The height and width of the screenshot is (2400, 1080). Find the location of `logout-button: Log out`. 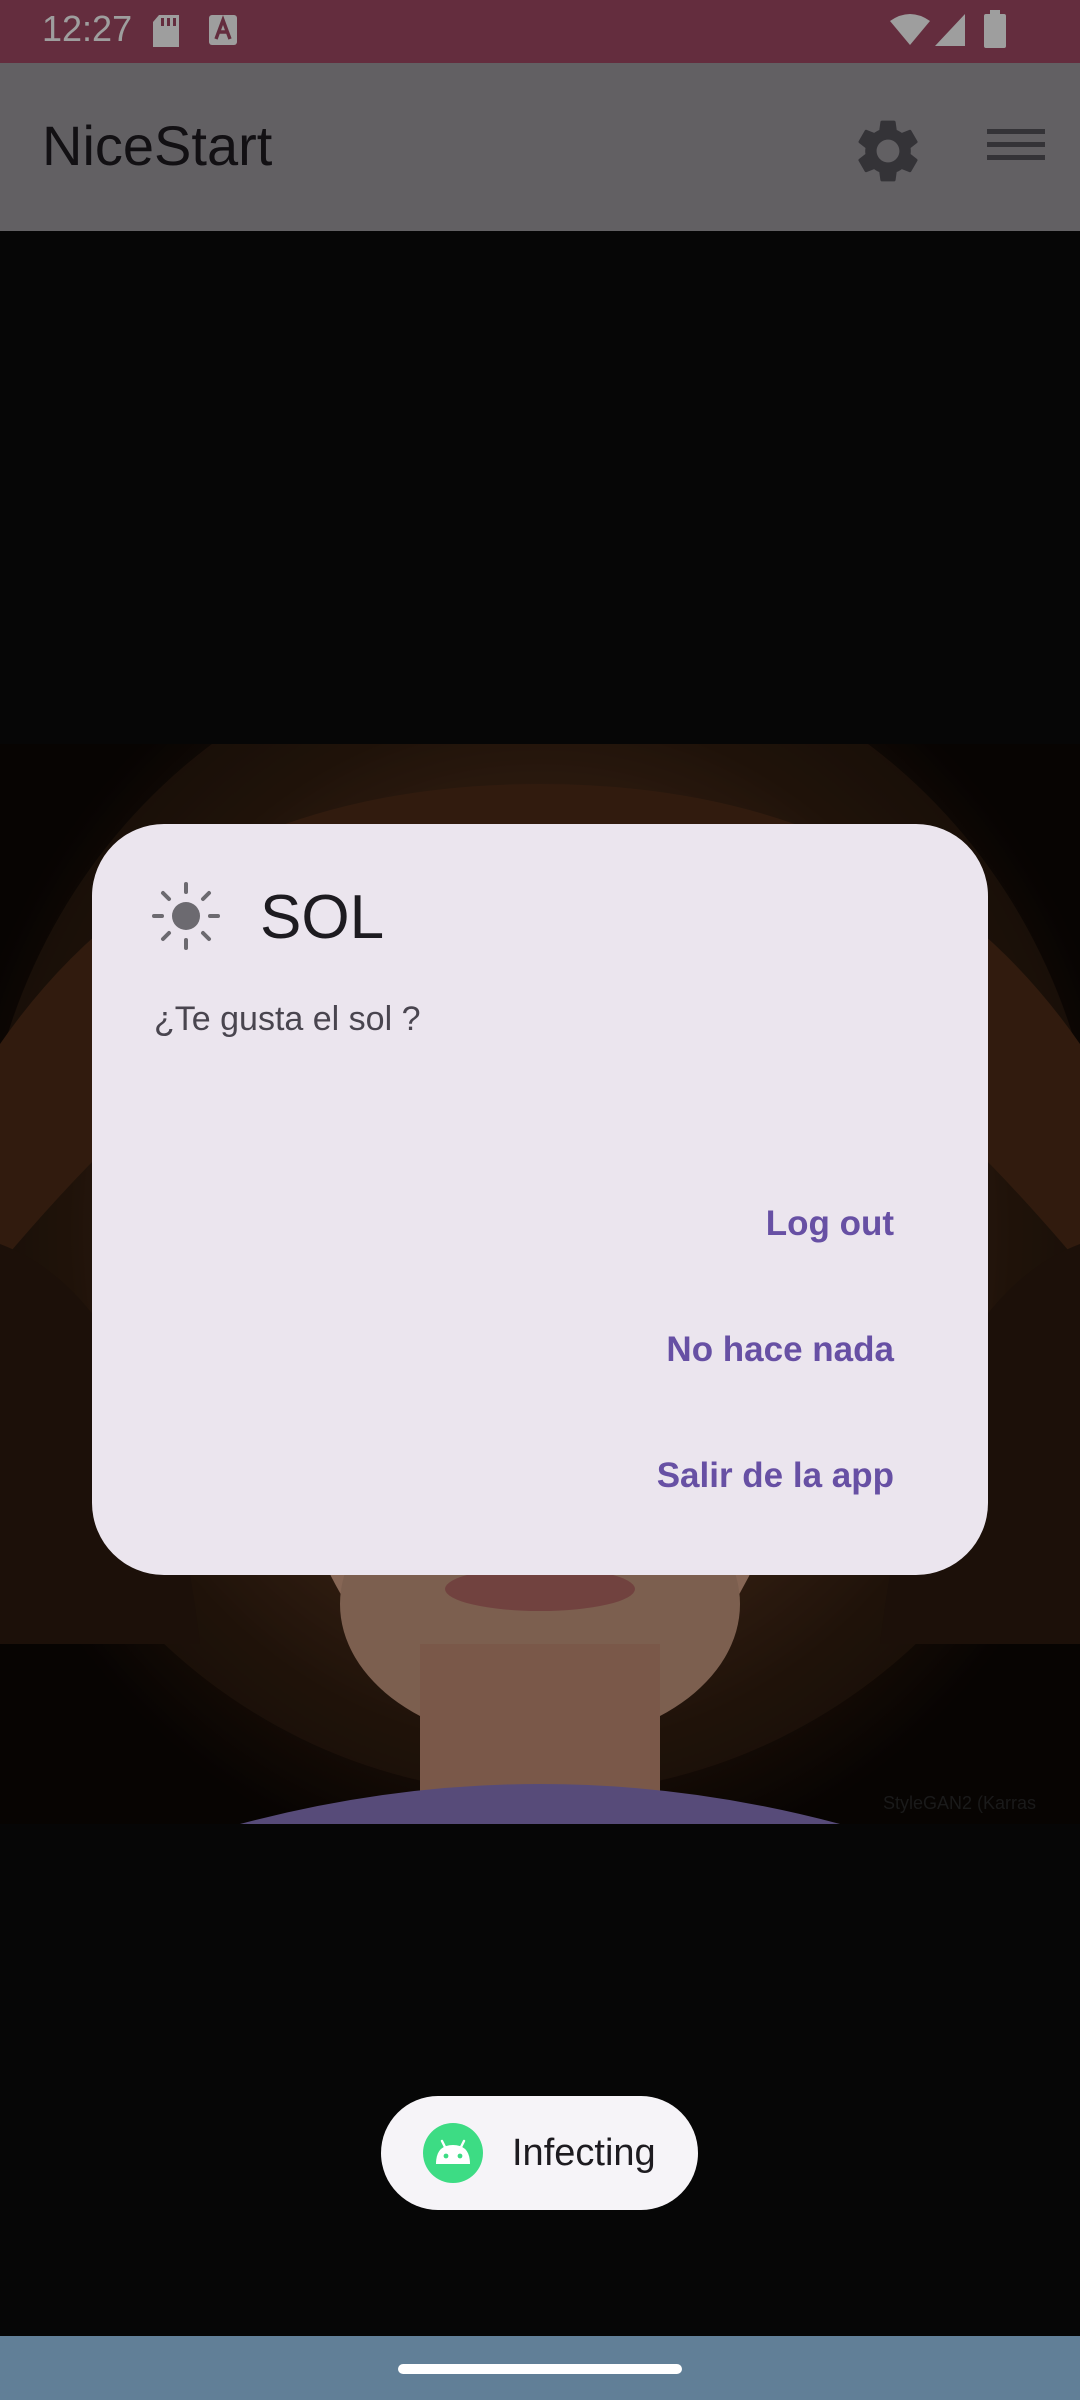

logout-button: Log out is located at coordinates (830, 1224).